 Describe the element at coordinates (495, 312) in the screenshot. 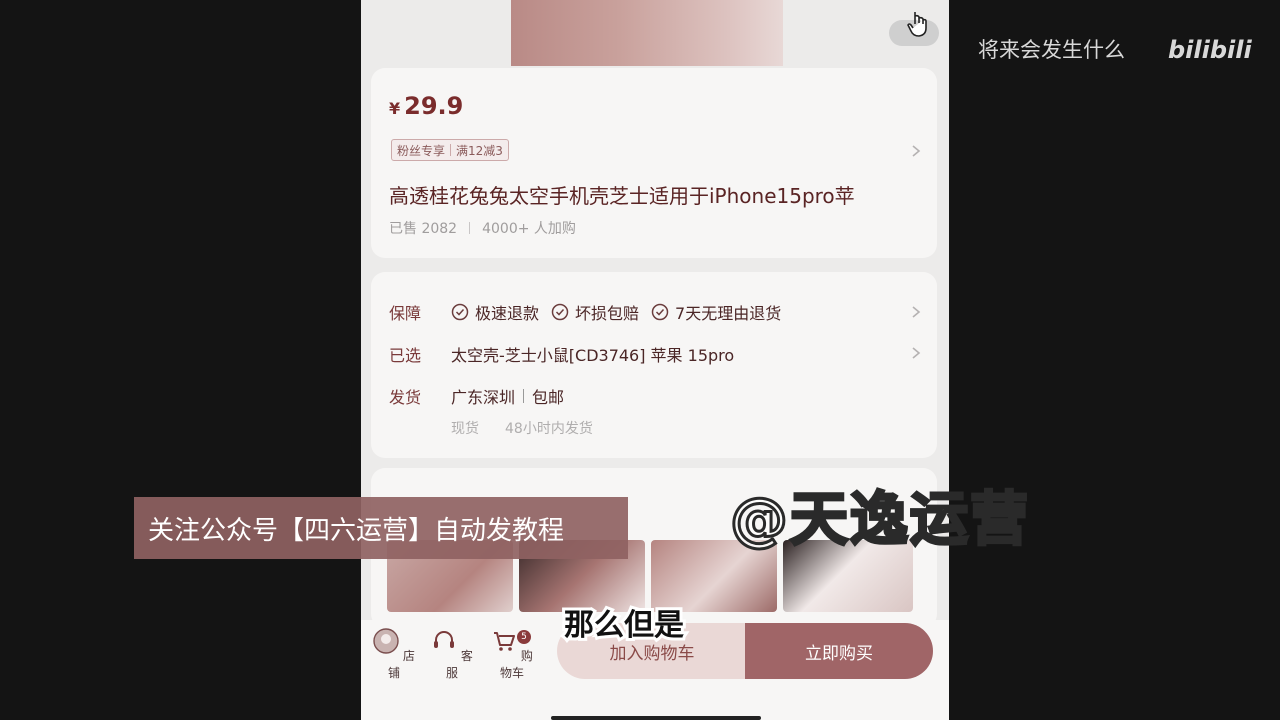

I see `guarantee-item: 极速退款` at that location.